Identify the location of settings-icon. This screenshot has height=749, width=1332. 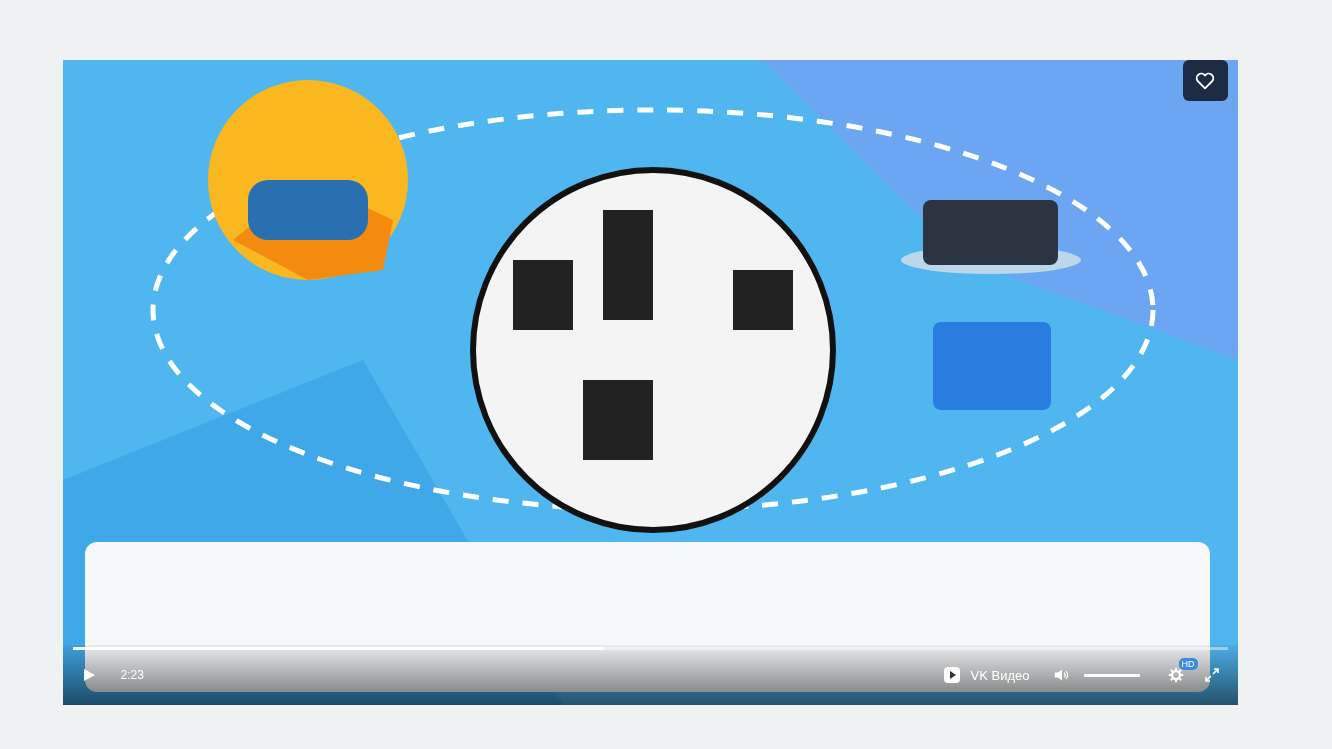
(1175, 675).